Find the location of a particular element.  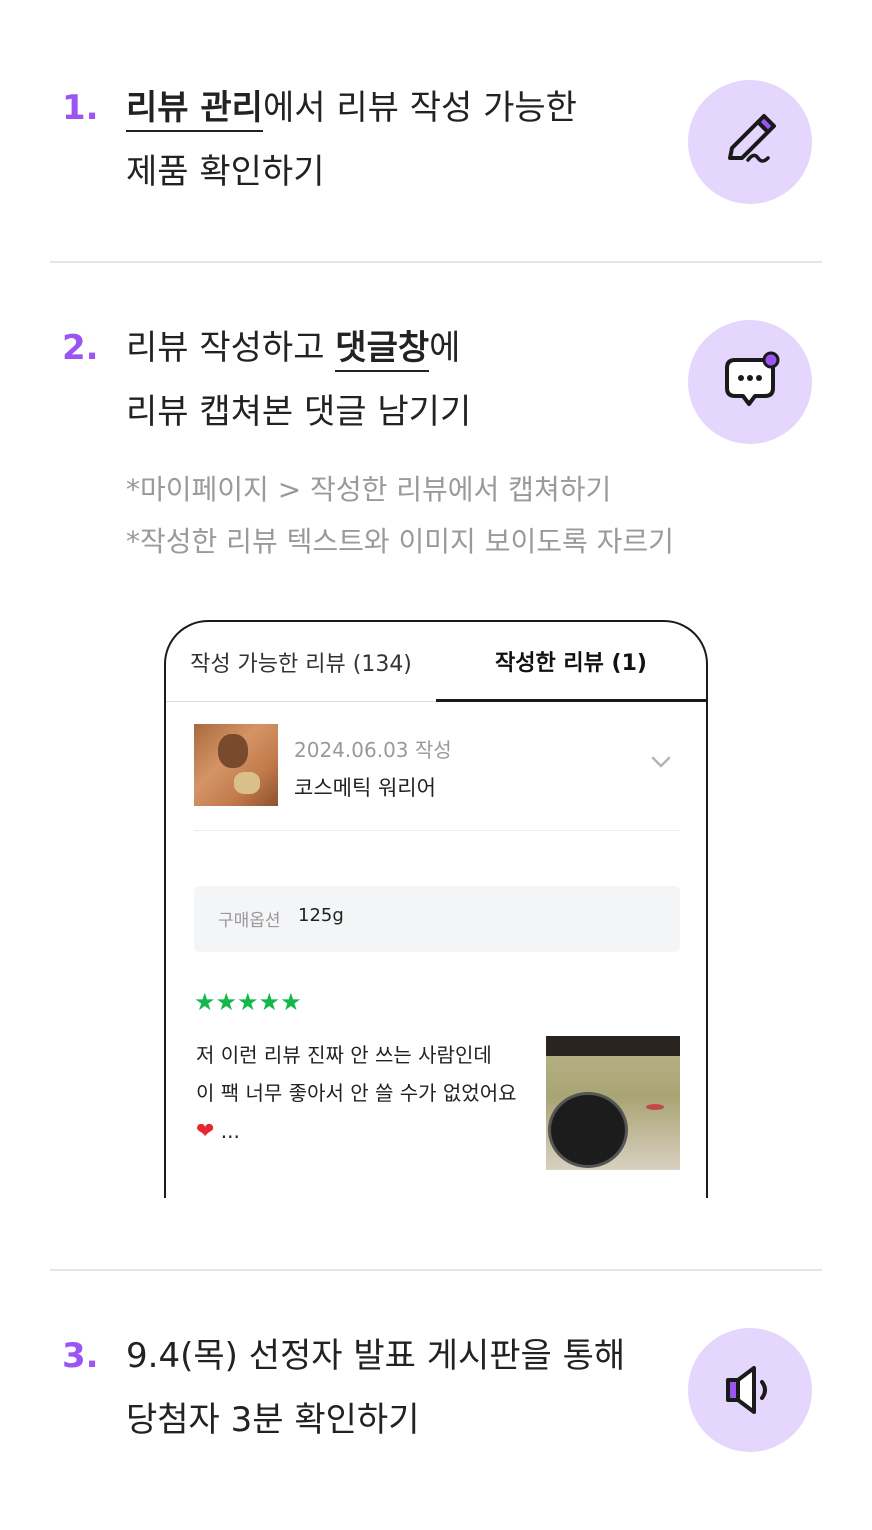

step-1-line-1-rest: 에서 리뷰 작성 가능한 is located at coordinates (419, 108).